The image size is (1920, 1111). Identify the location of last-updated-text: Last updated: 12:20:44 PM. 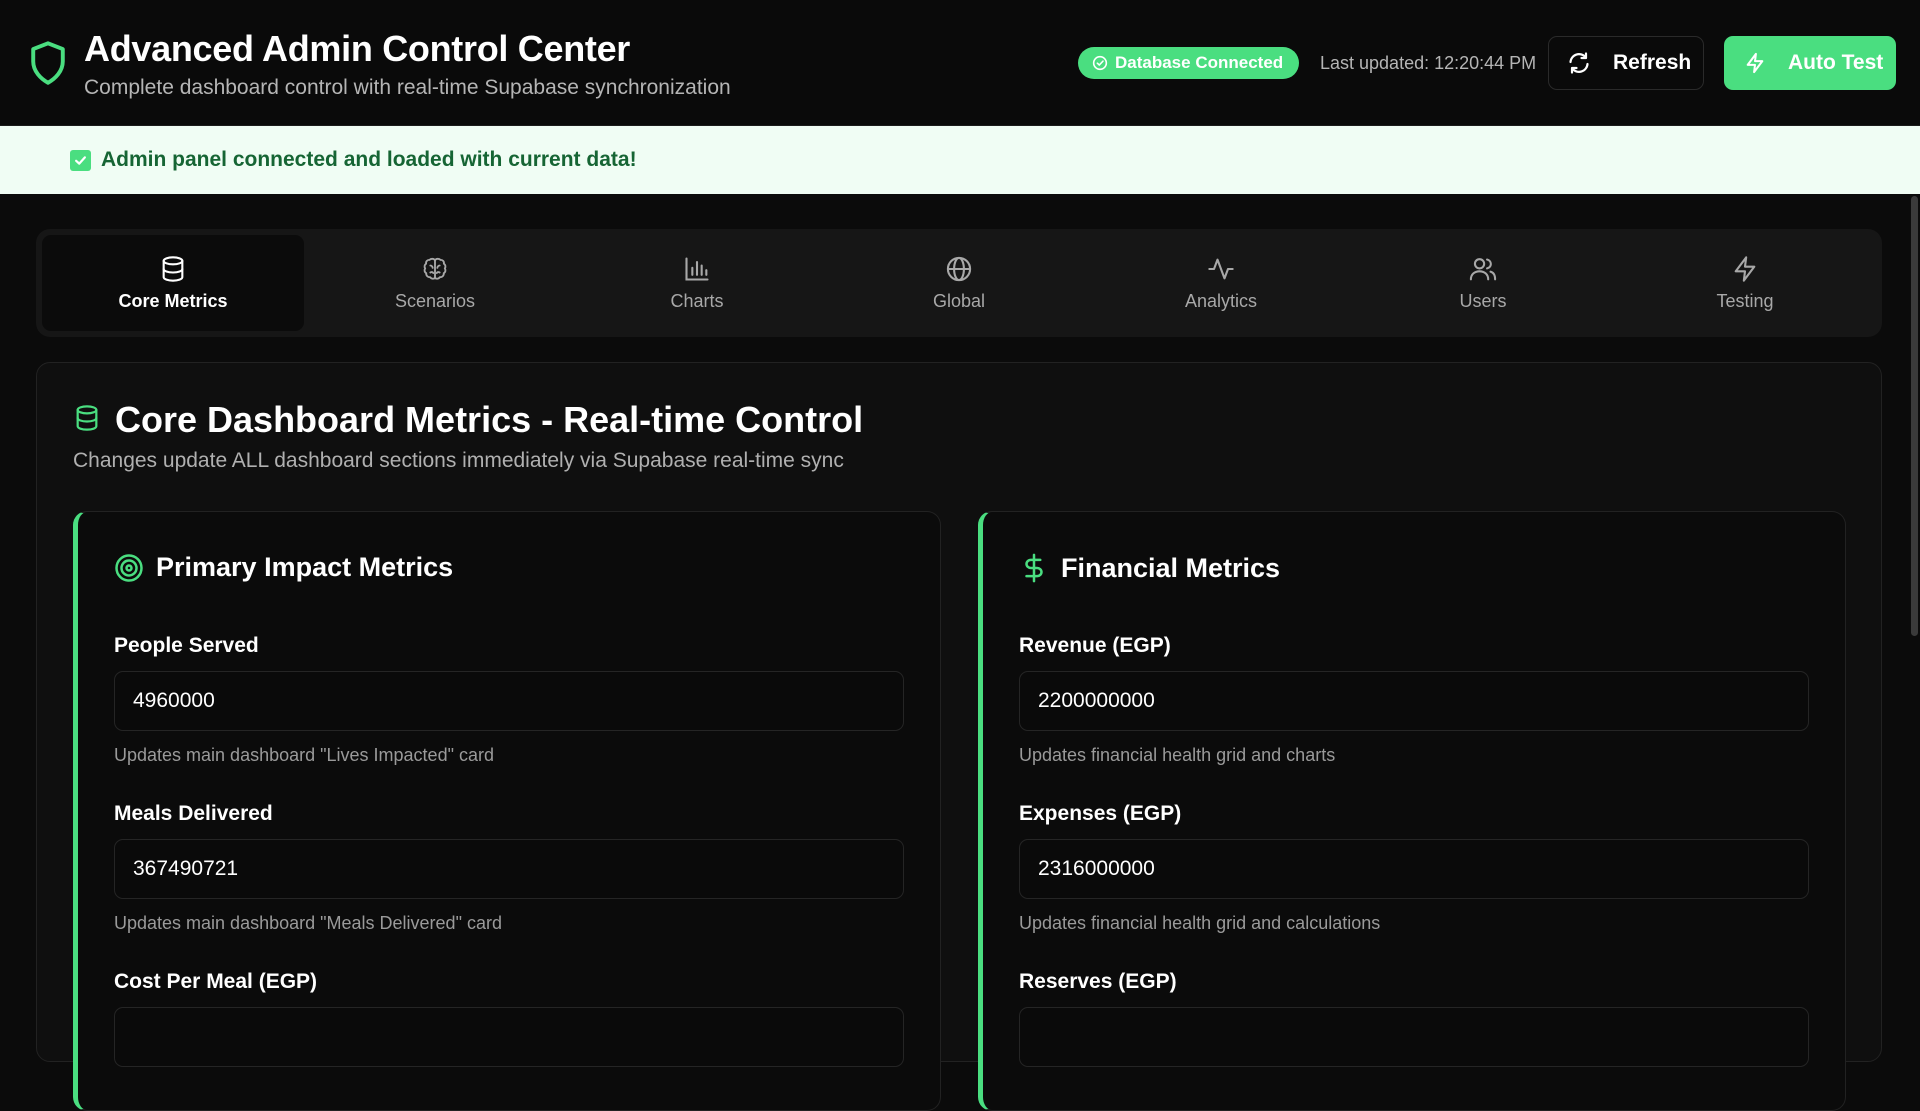
(1428, 63).